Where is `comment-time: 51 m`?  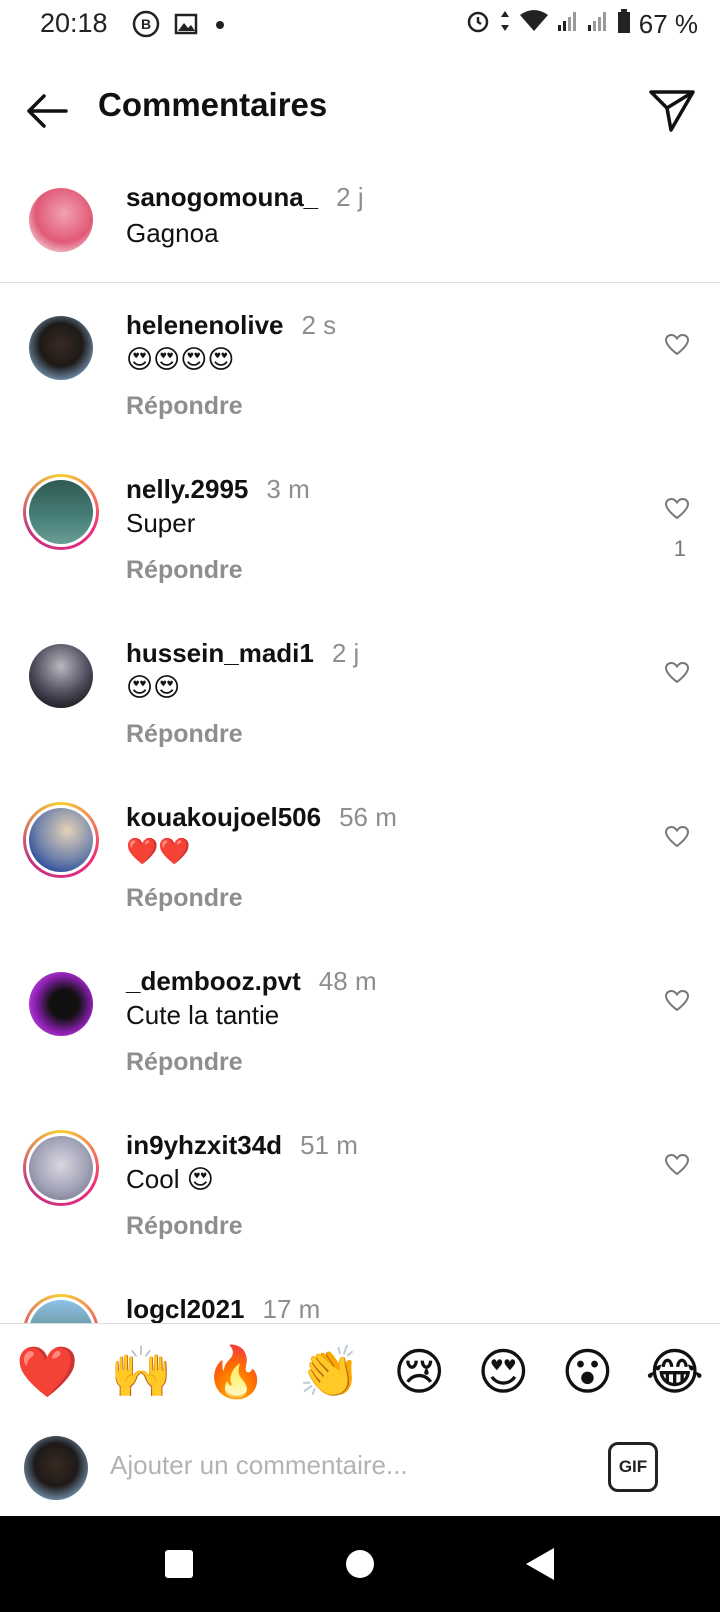
comment-time: 51 m is located at coordinates (329, 1145).